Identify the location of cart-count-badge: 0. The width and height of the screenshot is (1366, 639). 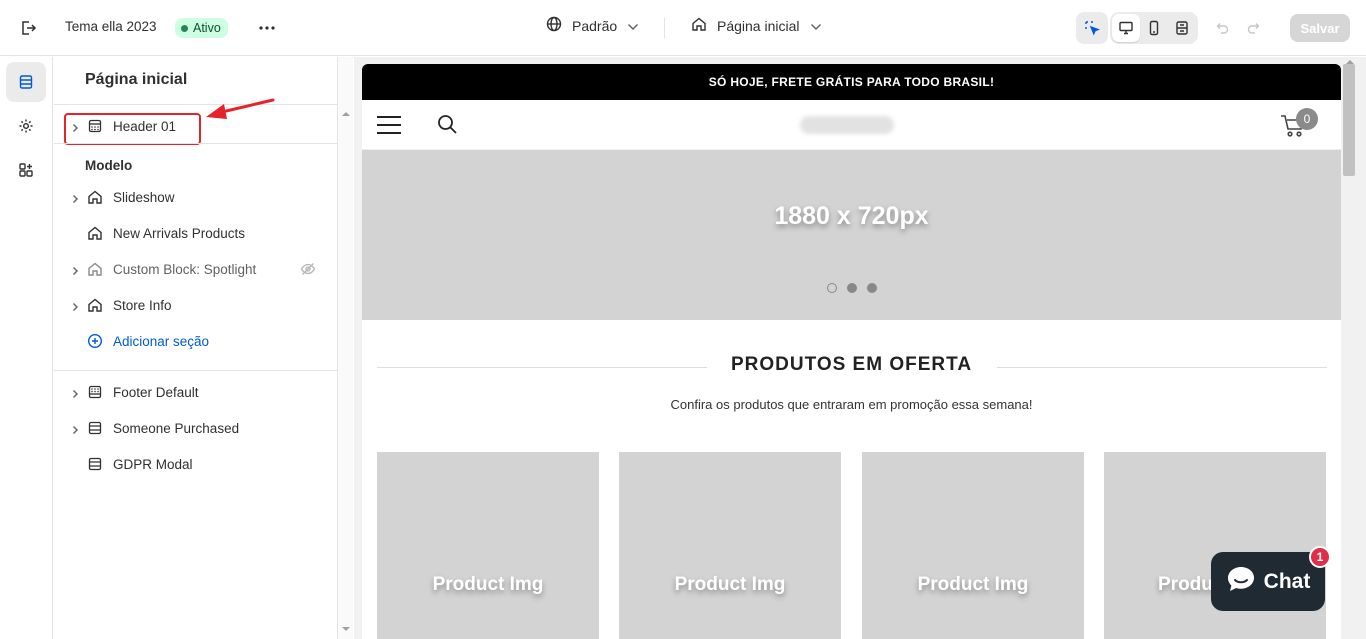
(1307, 119).